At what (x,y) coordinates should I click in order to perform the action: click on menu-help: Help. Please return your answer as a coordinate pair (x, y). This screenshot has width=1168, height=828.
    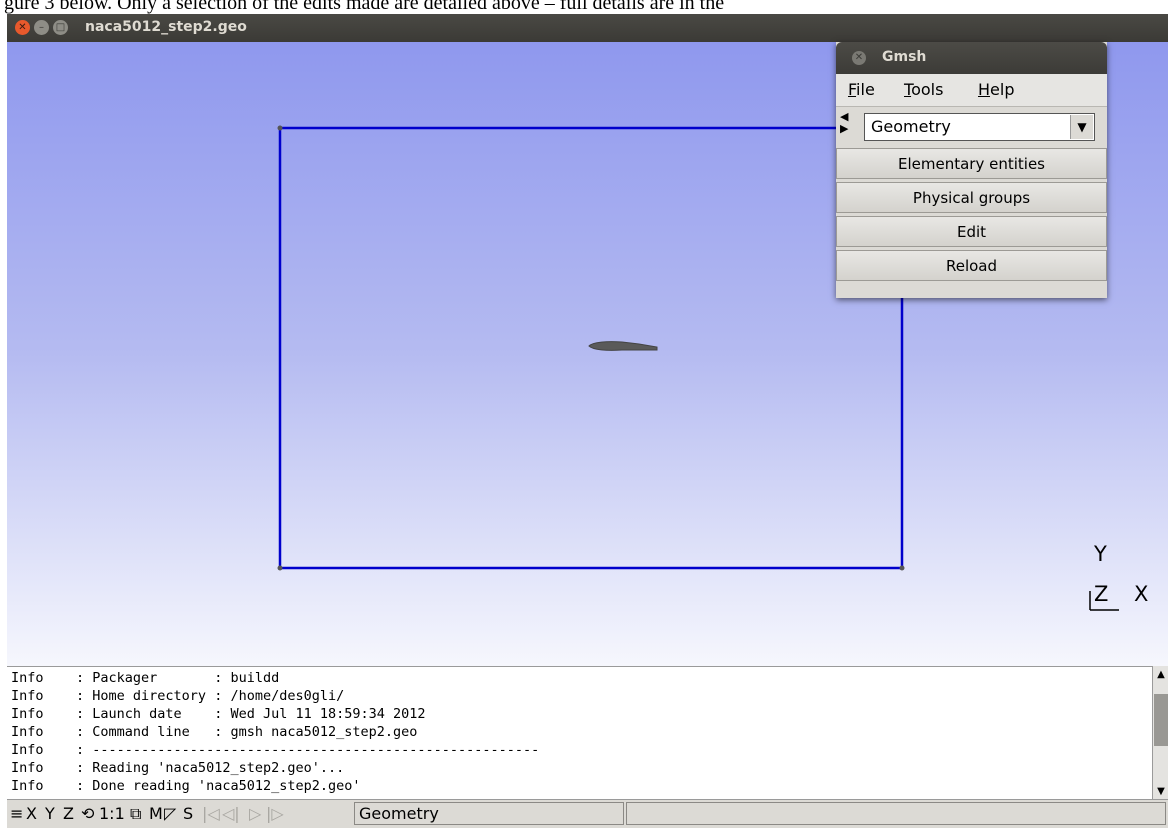
    Looking at the image, I should click on (996, 89).